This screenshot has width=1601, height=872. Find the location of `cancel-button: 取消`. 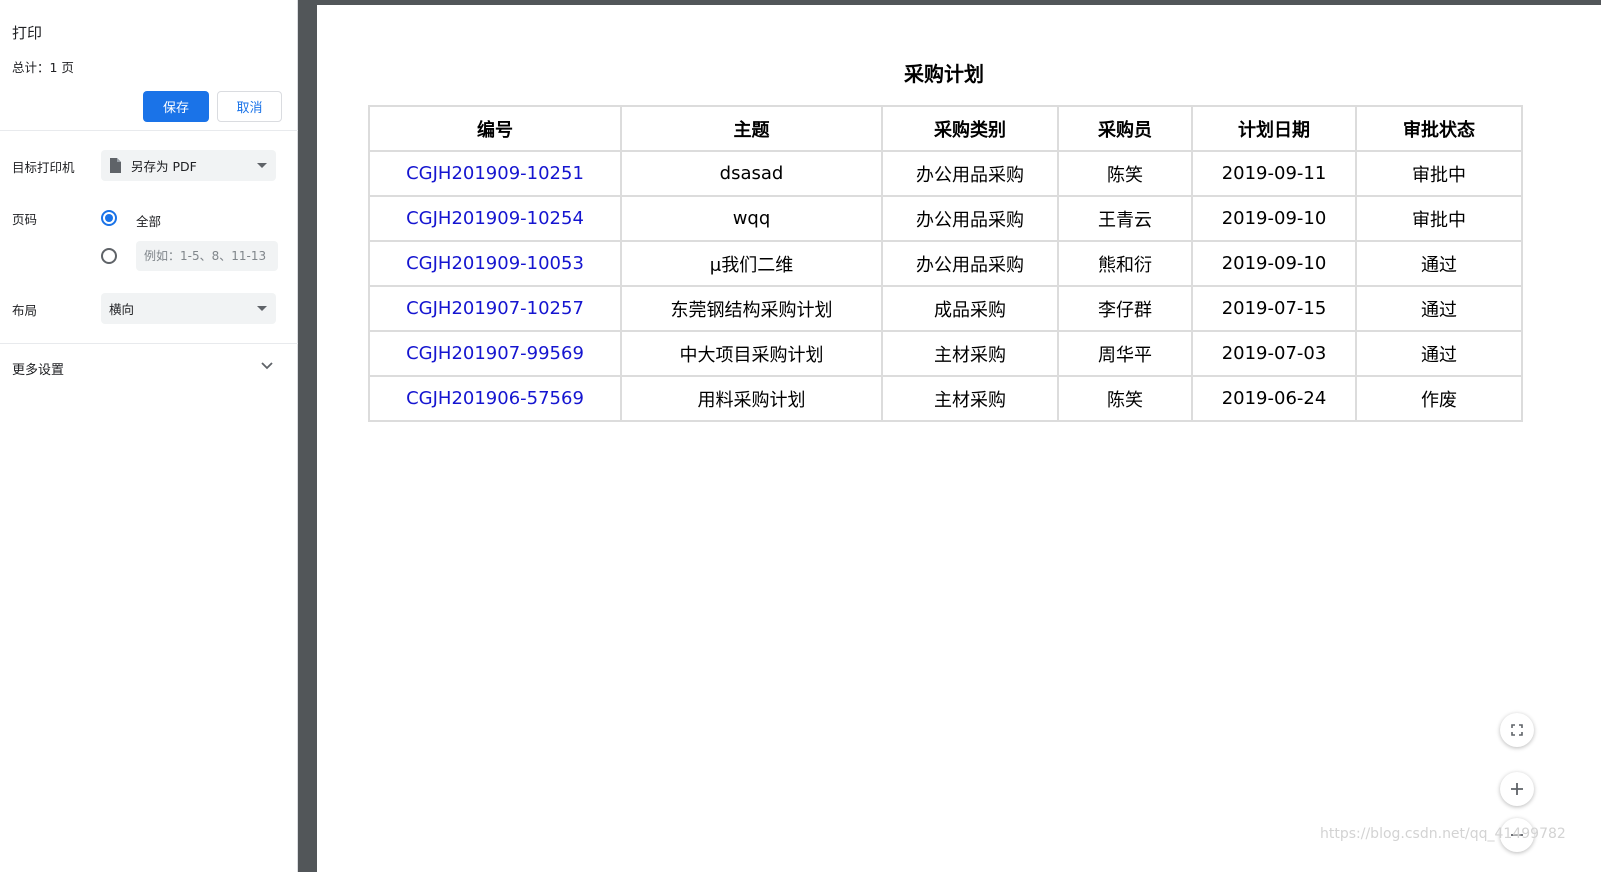

cancel-button: 取消 is located at coordinates (249, 106).